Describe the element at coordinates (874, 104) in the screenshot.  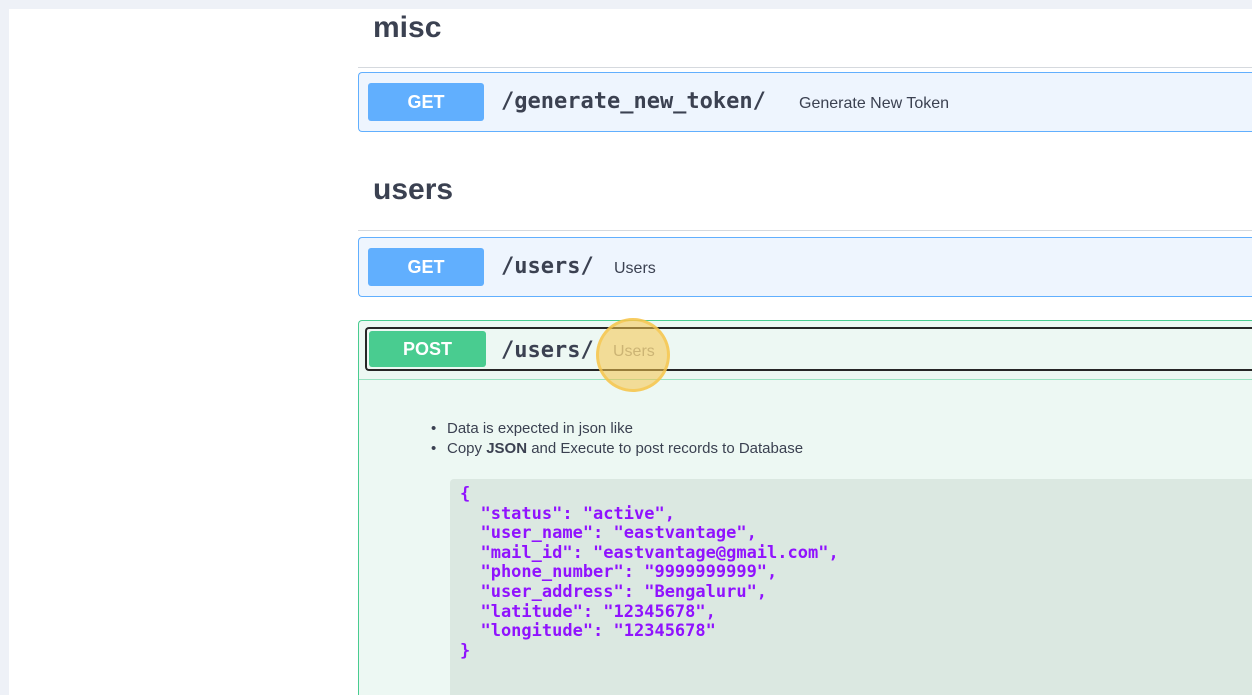
I see `endpoint-summary: Generate New Token` at that location.